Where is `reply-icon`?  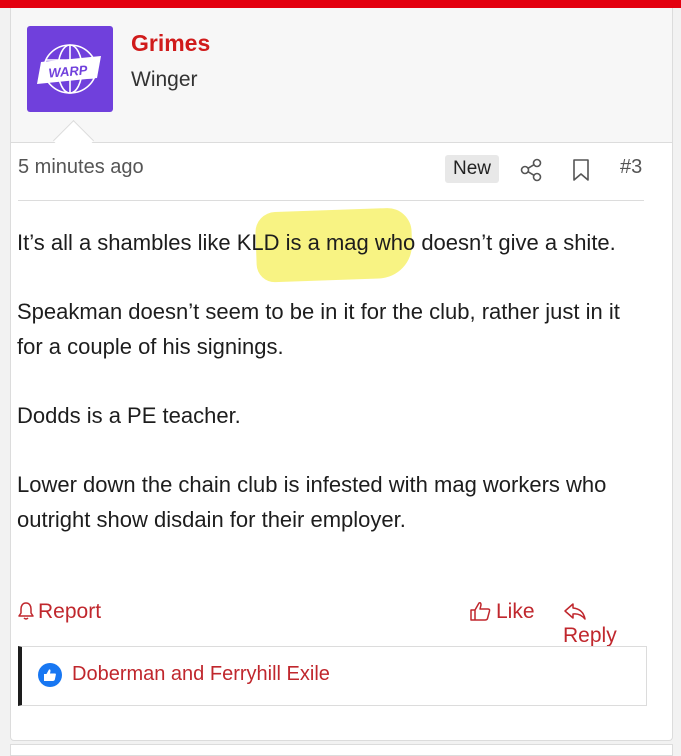 reply-icon is located at coordinates (575, 611).